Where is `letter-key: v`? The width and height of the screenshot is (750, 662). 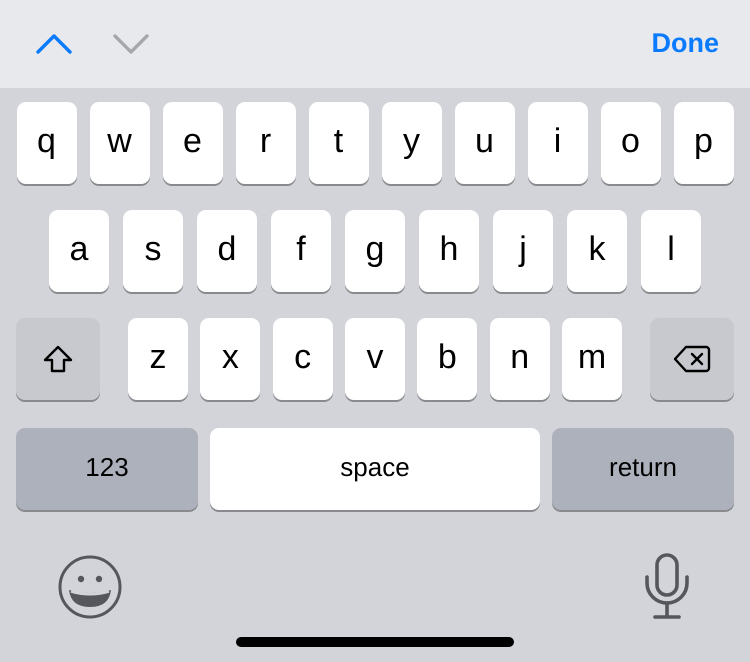 letter-key: v is located at coordinates (375, 359).